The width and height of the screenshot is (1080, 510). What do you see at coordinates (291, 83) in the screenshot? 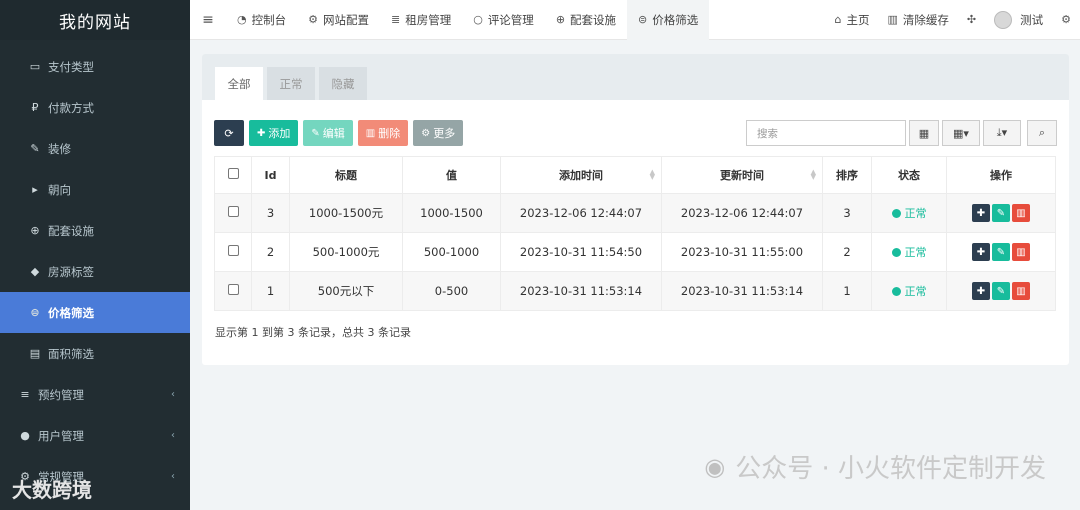
I see `tab-normal: 正常` at bounding box center [291, 83].